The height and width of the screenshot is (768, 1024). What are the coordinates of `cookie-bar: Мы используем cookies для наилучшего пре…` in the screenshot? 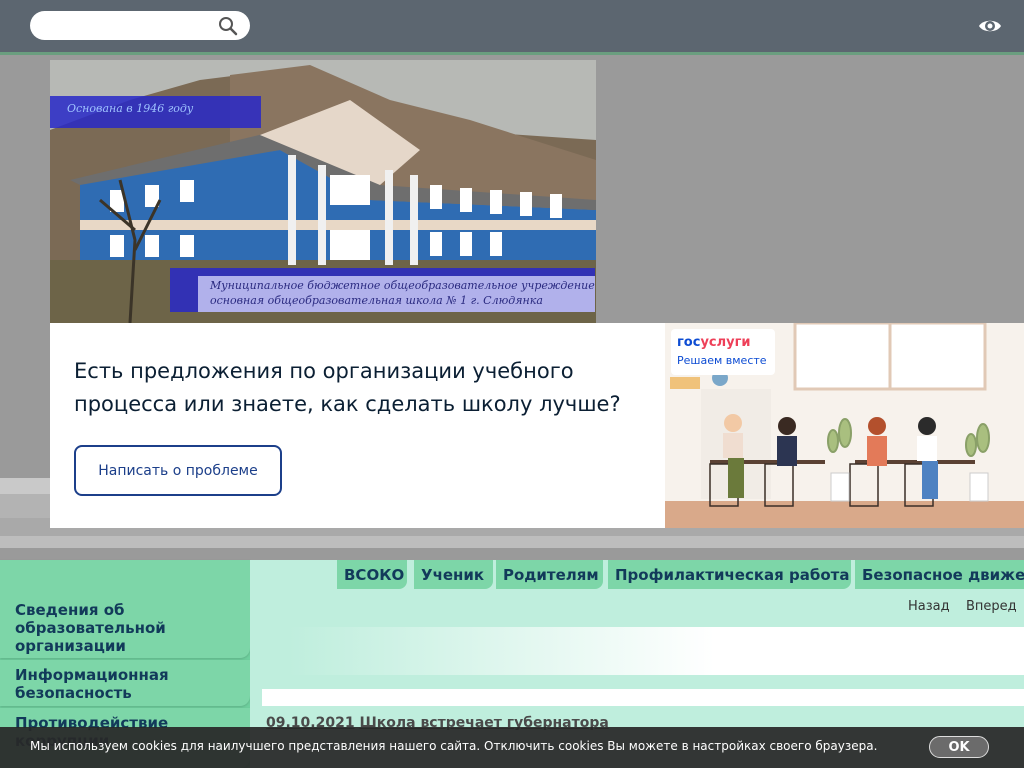 It's located at (512, 747).